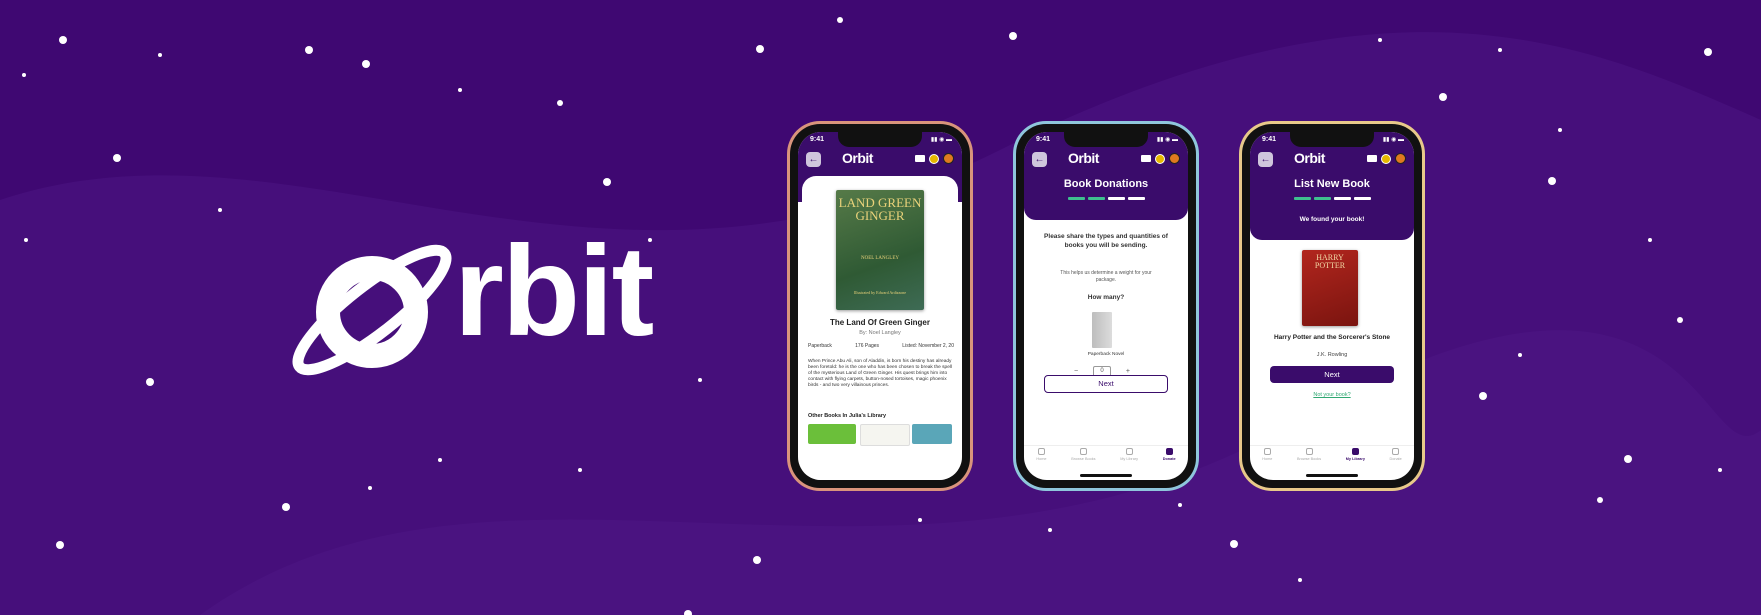  I want to click on search-icon, so click(1309, 451).